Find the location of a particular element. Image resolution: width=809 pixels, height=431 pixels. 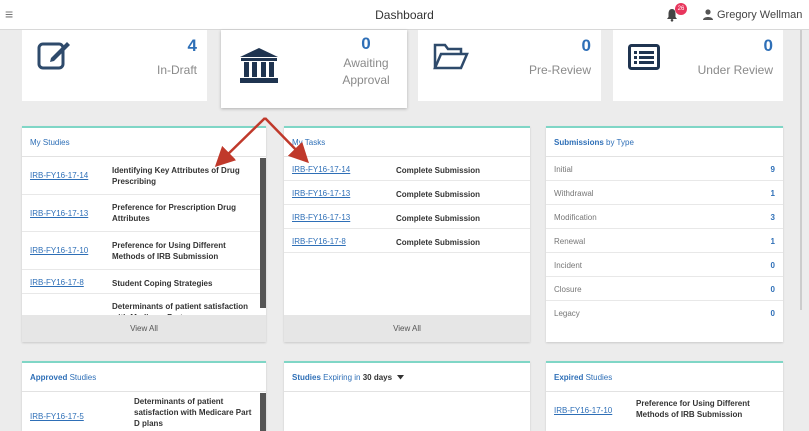

annotation-arrows is located at coordinates (261, 142).